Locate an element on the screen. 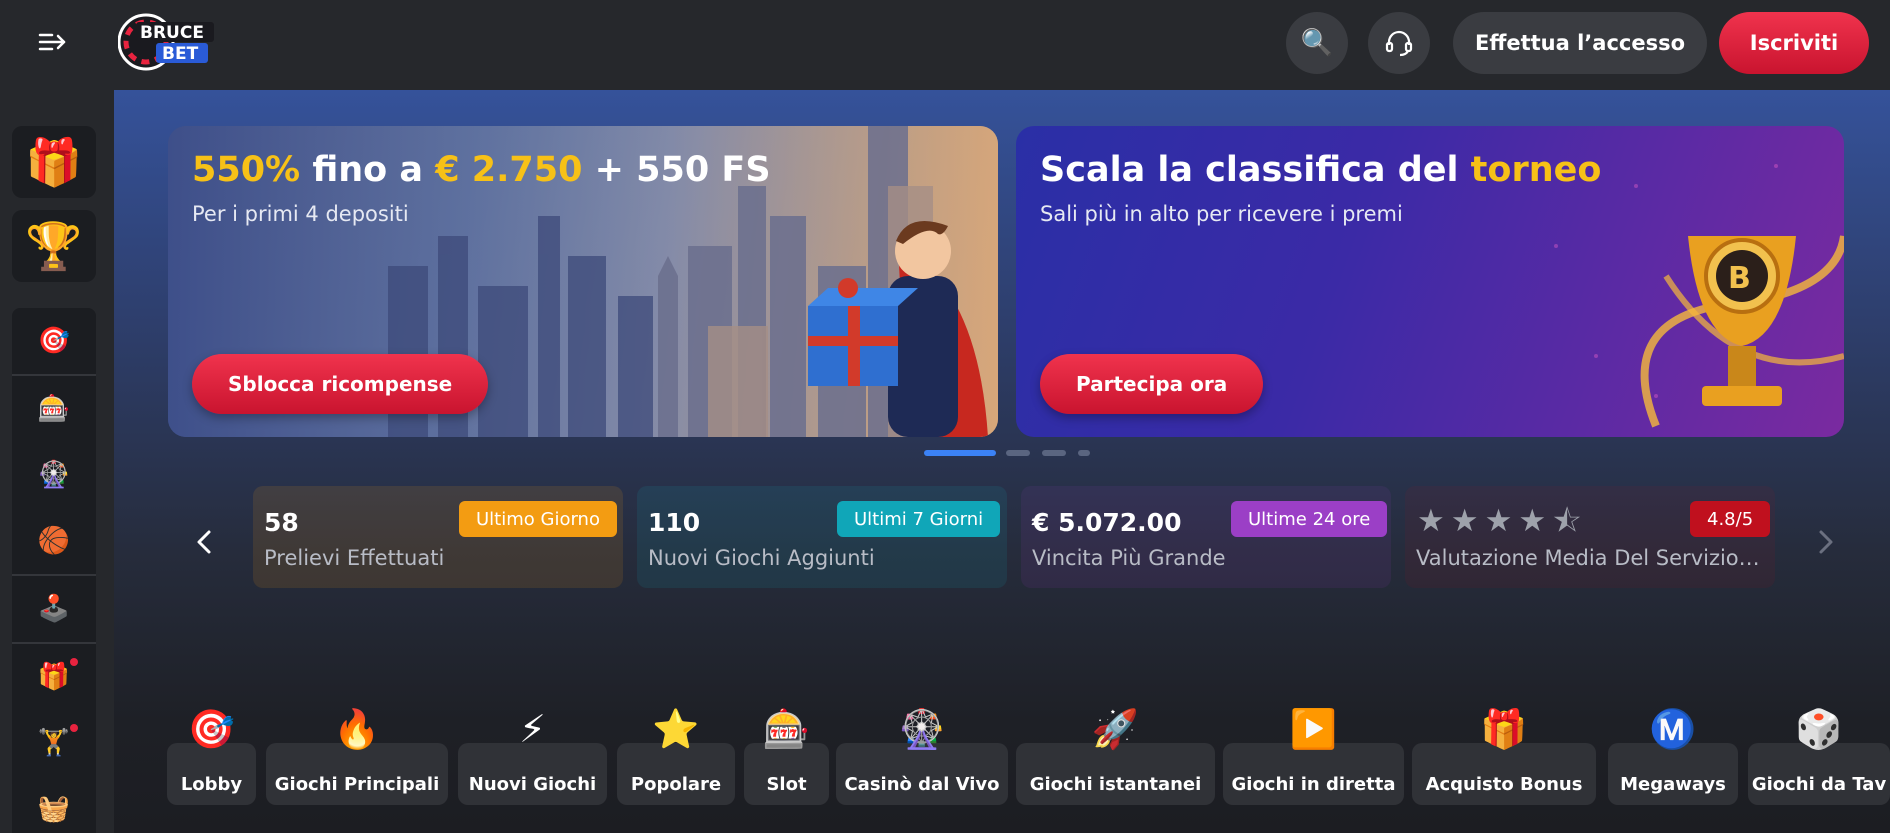 This screenshot has height=833, width=1890. stats-prev-button is located at coordinates (204, 542).